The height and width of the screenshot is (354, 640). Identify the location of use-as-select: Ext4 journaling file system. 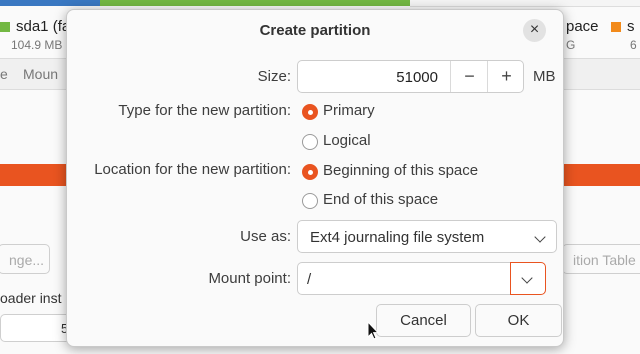
(427, 236).